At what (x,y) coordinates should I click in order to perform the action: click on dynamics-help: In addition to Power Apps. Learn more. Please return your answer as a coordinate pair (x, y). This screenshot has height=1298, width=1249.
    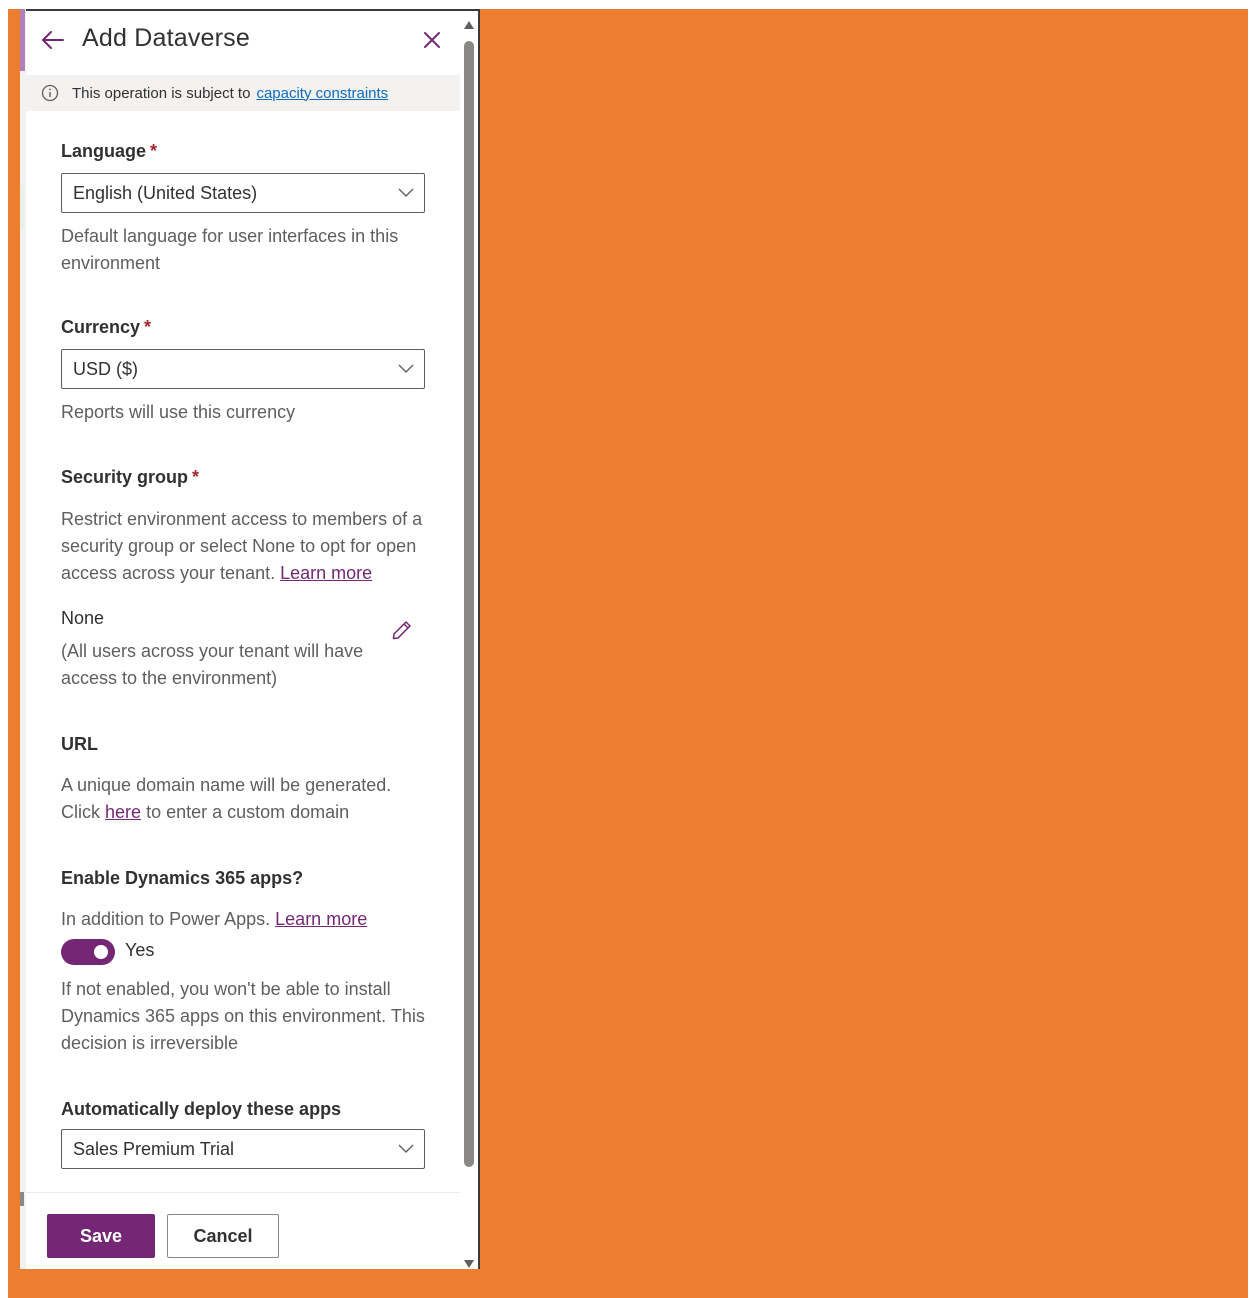
    Looking at the image, I should click on (246, 919).